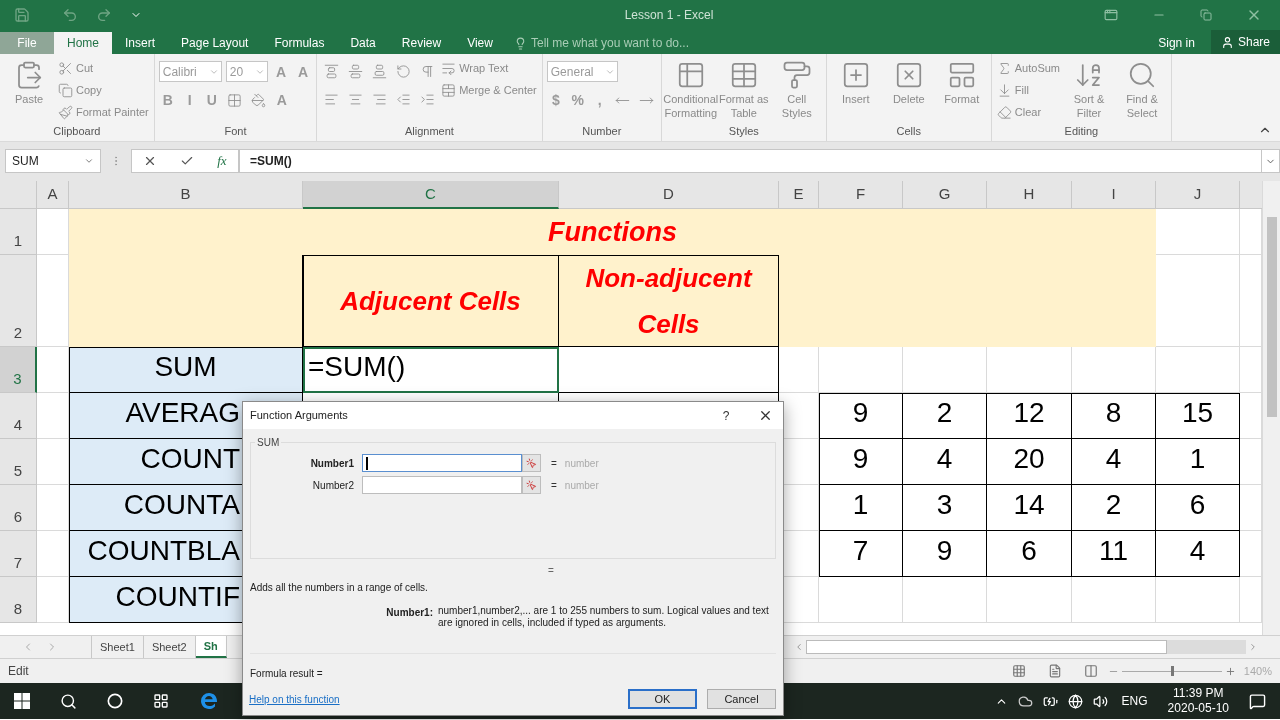  I want to click on scroll-left-icon, so click(799, 647).